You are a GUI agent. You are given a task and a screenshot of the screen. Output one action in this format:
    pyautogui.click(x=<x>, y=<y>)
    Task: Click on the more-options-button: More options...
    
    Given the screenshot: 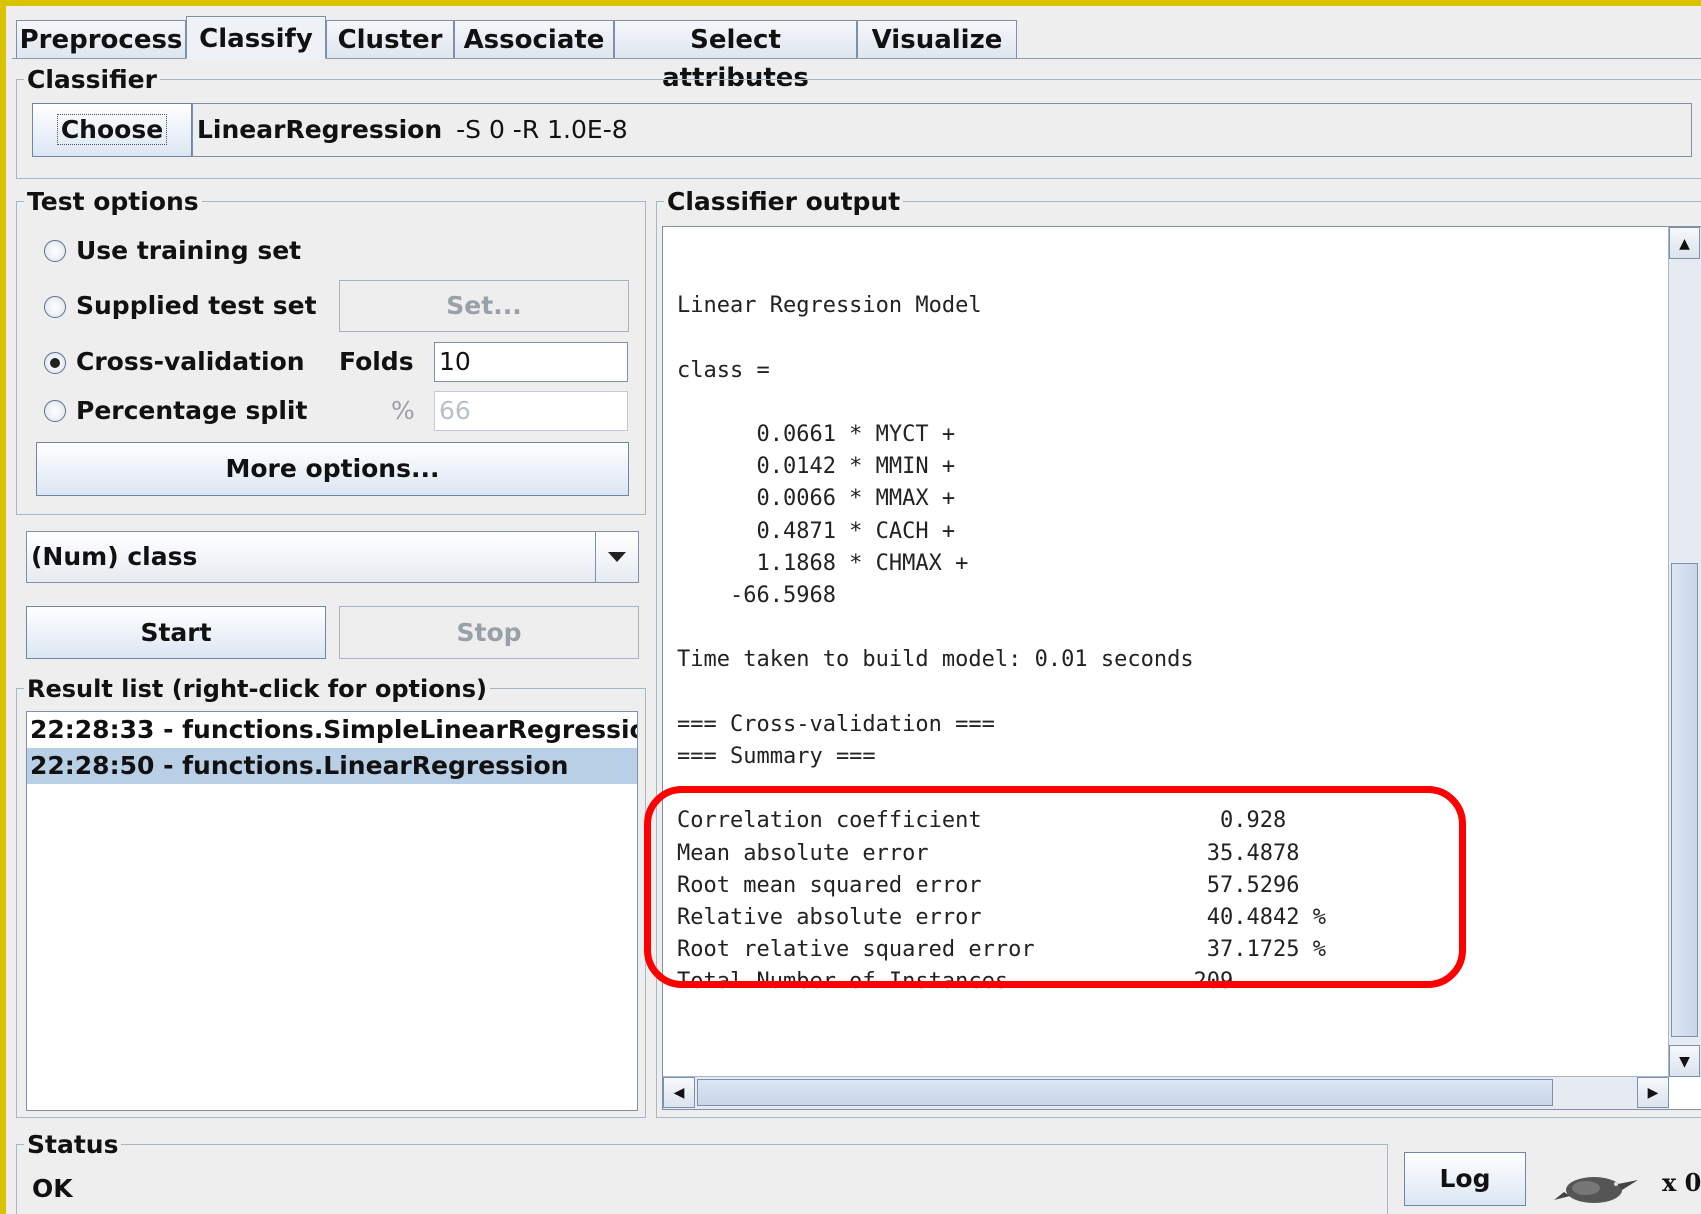 What is the action you would take?
    pyautogui.click(x=332, y=469)
    